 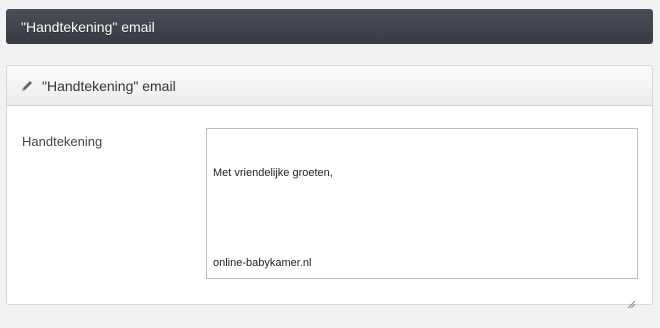 What do you see at coordinates (262, 263) in the screenshot?
I see `signature-line-3: online-babykamer.nl` at bounding box center [262, 263].